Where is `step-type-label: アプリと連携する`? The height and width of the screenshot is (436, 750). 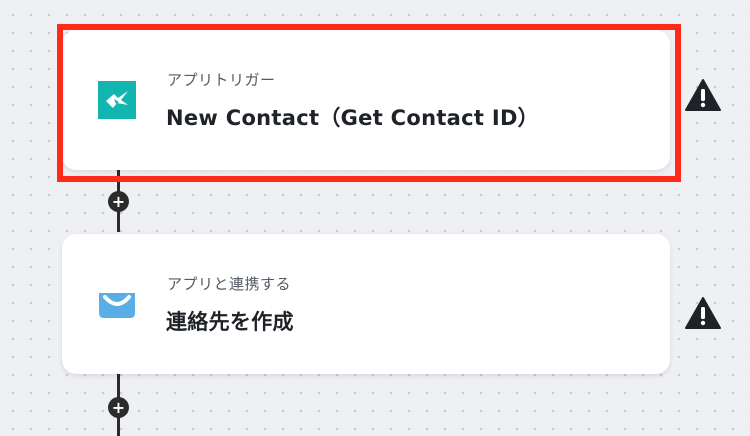 step-type-label: アプリと連携する is located at coordinates (229, 284).